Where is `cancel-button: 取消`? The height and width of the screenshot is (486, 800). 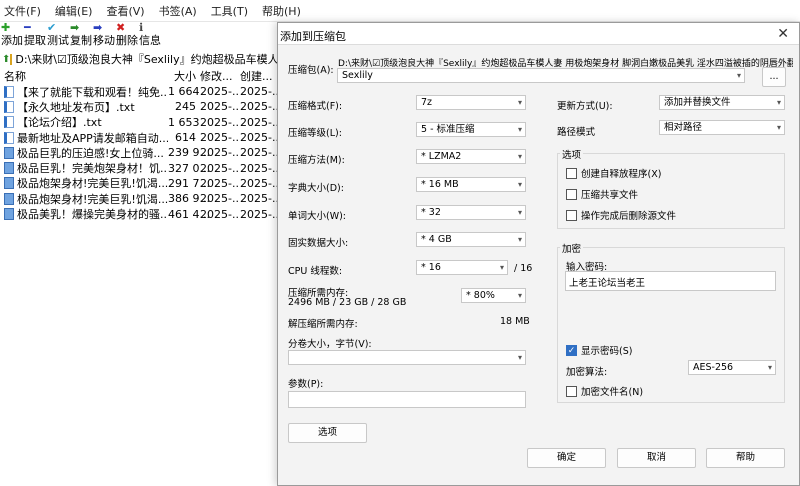 cancel-button: 取消 is located at coordinates (656, 458).